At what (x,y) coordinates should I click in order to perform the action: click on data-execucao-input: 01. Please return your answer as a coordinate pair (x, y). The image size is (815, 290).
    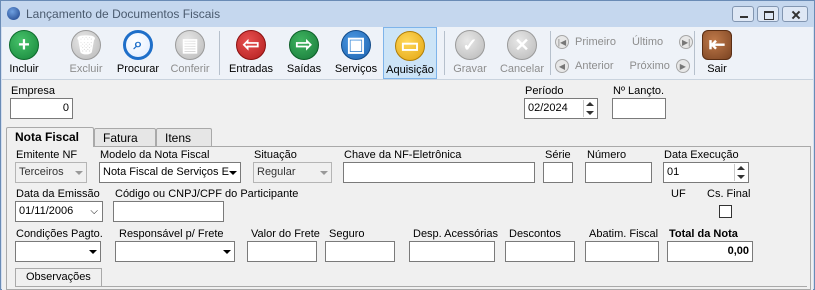
    Looking at the image, I should click on (706, 172).